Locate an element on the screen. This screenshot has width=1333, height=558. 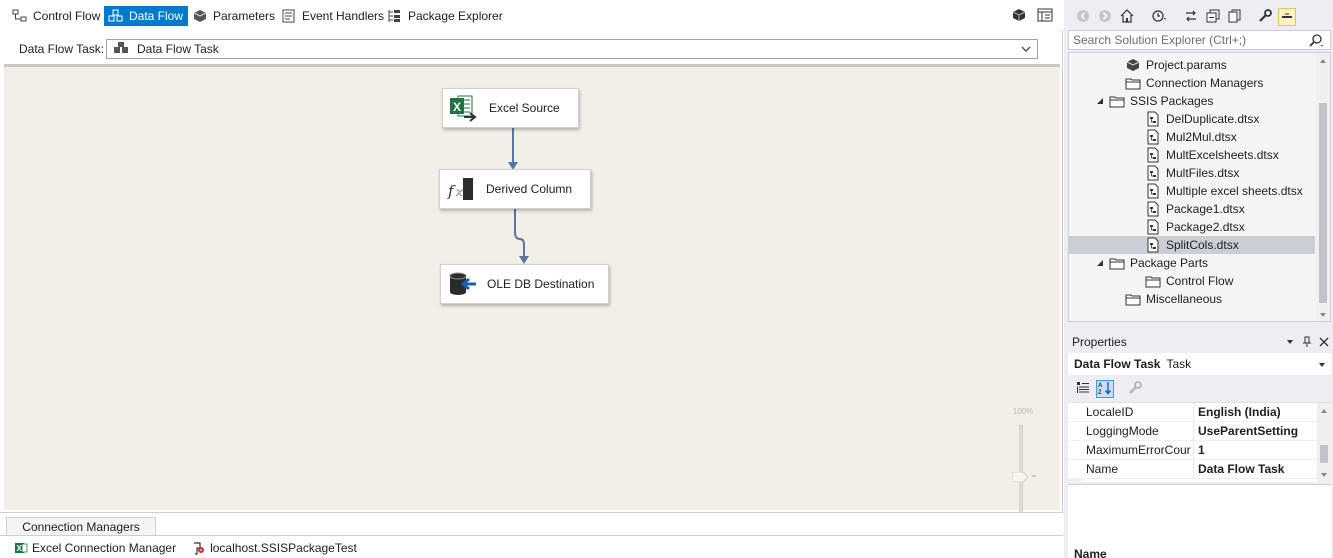
collapse-all-button is located at coordinates (1213, 17).